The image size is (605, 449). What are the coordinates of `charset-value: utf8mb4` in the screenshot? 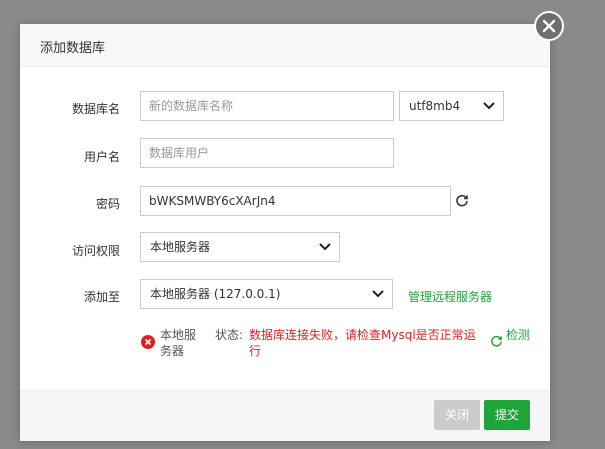 It's located at (435, 106).